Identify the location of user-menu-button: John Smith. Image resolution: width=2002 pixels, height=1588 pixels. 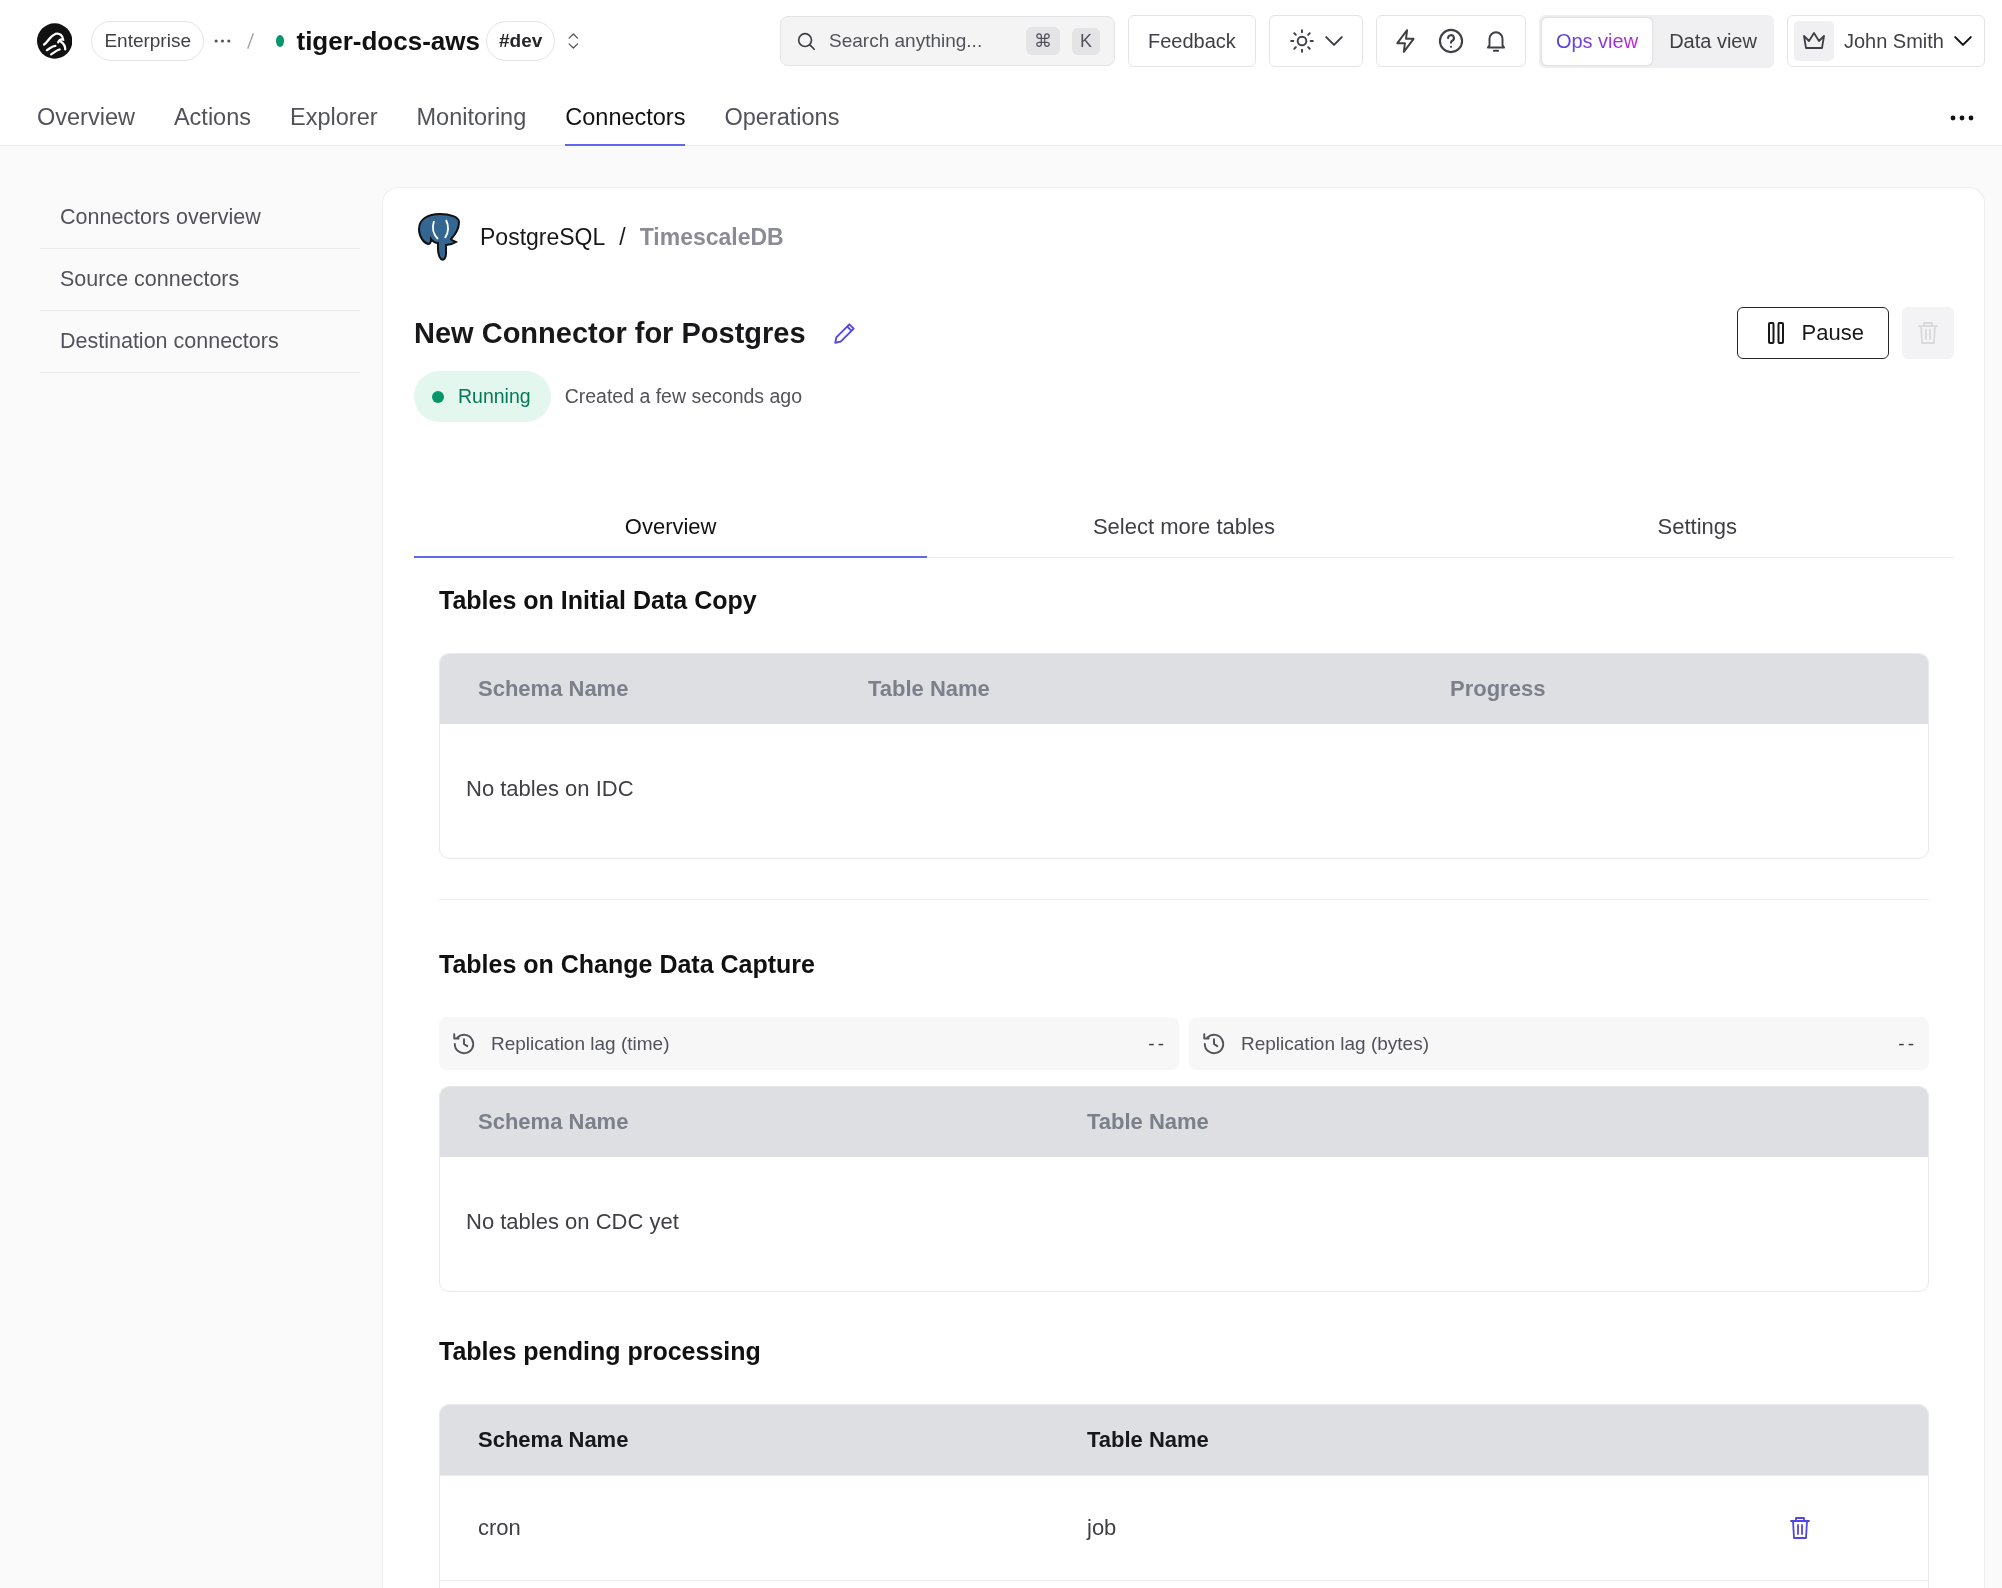
(1885, 41).